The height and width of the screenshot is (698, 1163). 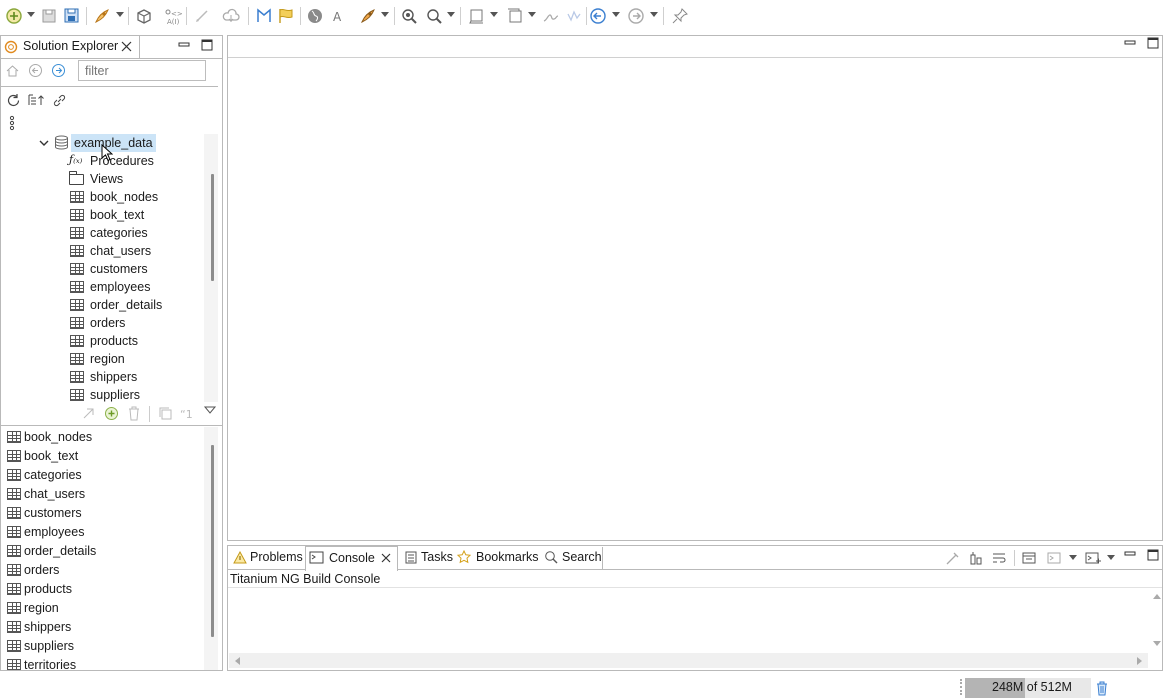 What do you see at coordinates (212, 541) in the screenshot?
I see `list-scrollbar-thumb` at bounding box center [212, 541].